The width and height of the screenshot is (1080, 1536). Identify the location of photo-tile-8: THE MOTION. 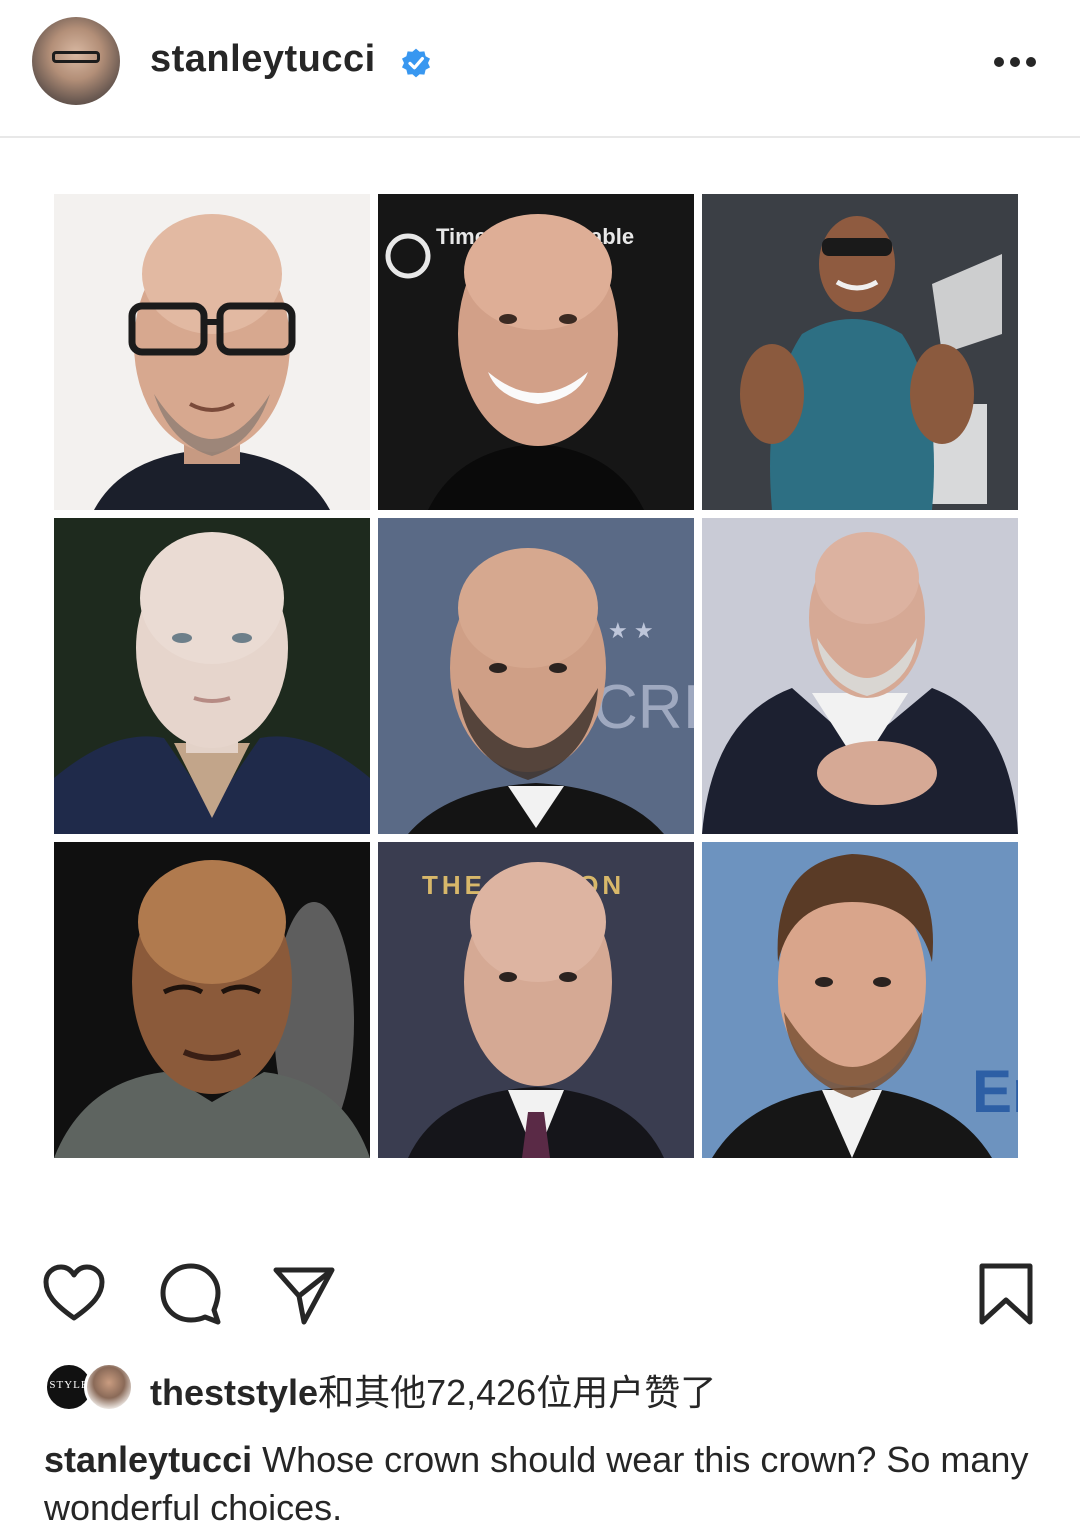
(536, 1000).